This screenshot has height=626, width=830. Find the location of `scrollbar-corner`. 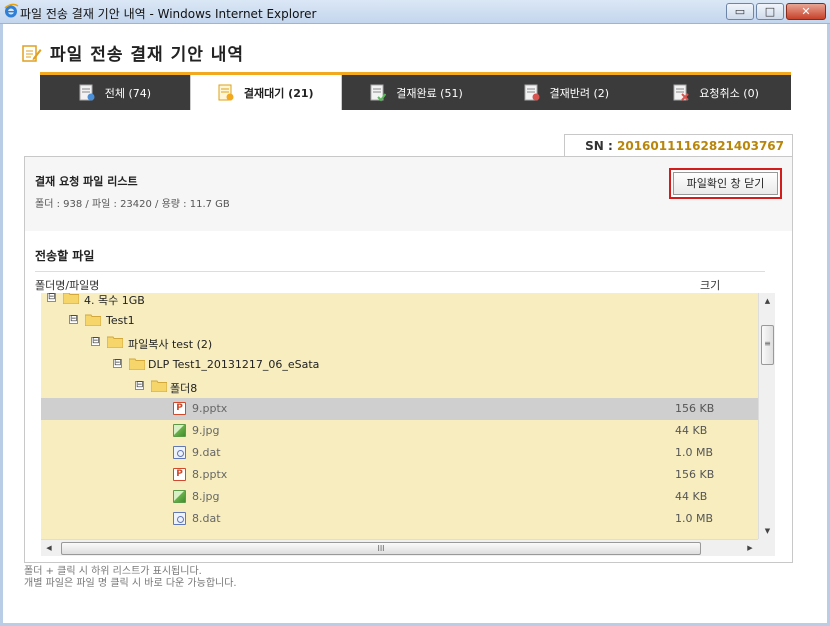

scrollbar-corner is located at coordinates (766, 547).